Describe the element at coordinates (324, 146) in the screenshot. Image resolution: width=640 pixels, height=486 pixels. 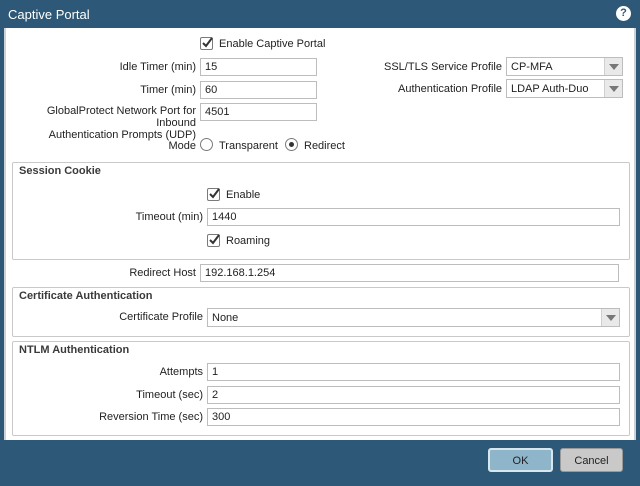
I see `mode-redirect-label: Redirect` at that location.